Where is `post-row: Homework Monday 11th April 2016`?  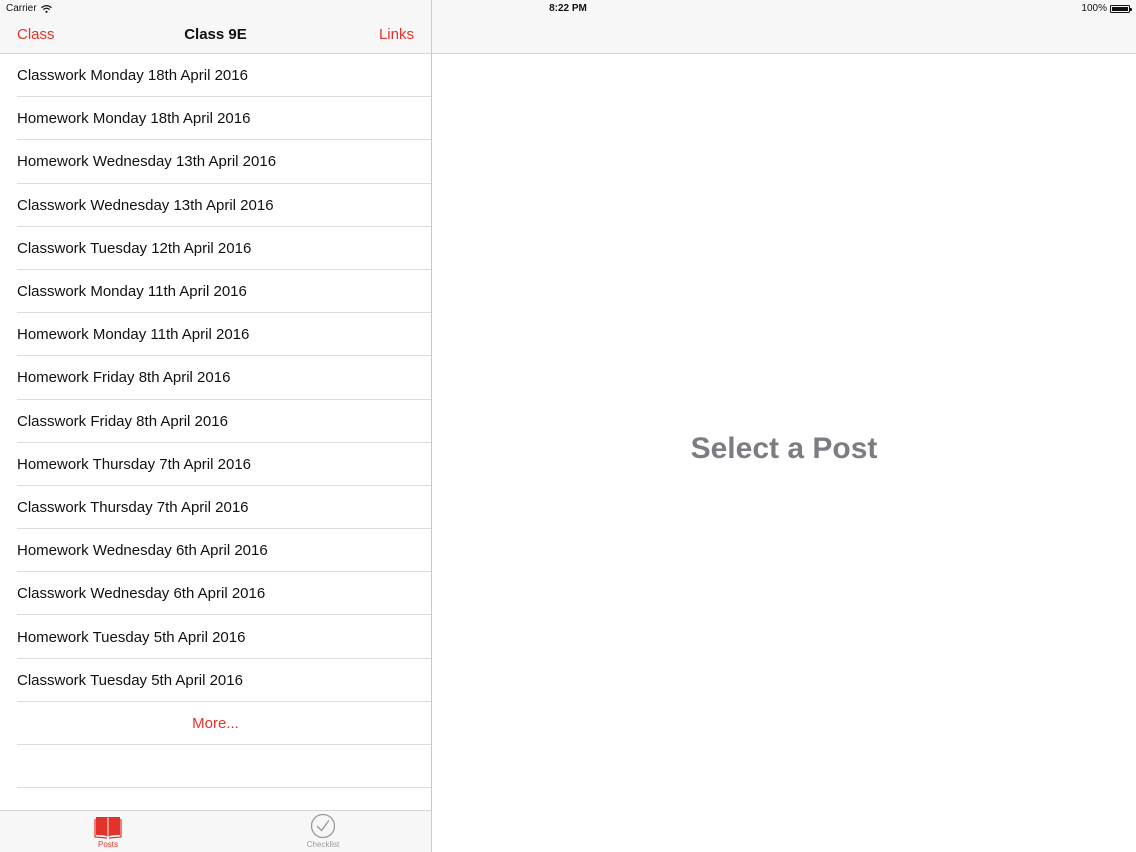 post-row: Homework Monday 11th April 2016 is located at coordinates (215, 335).